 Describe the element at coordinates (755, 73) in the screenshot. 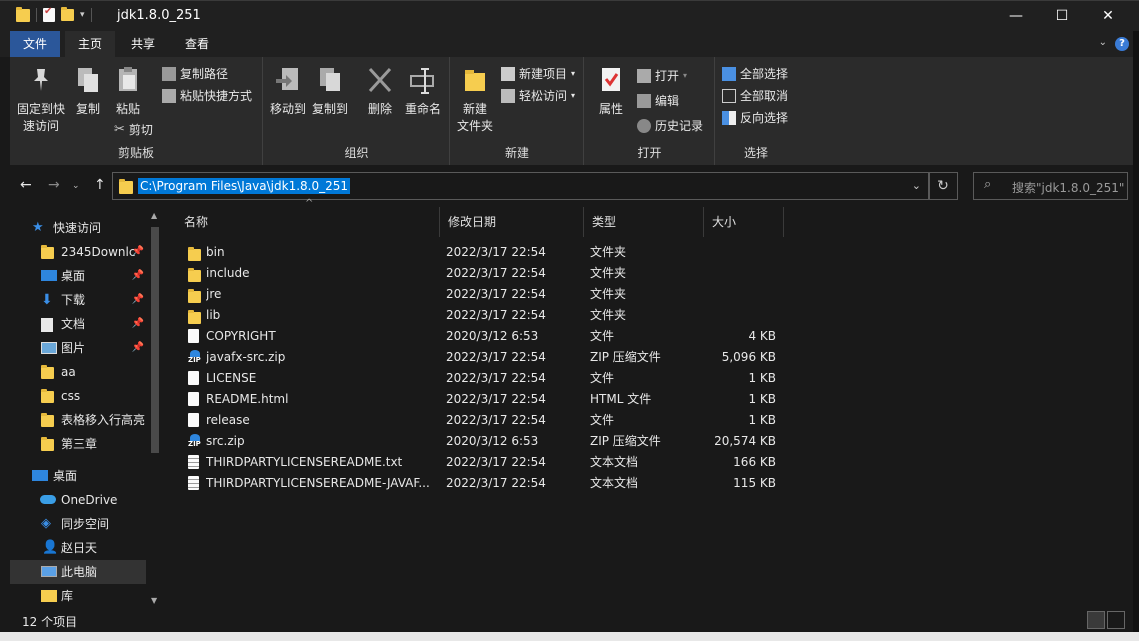

I see `select-all-button: 全部选择` at that location.